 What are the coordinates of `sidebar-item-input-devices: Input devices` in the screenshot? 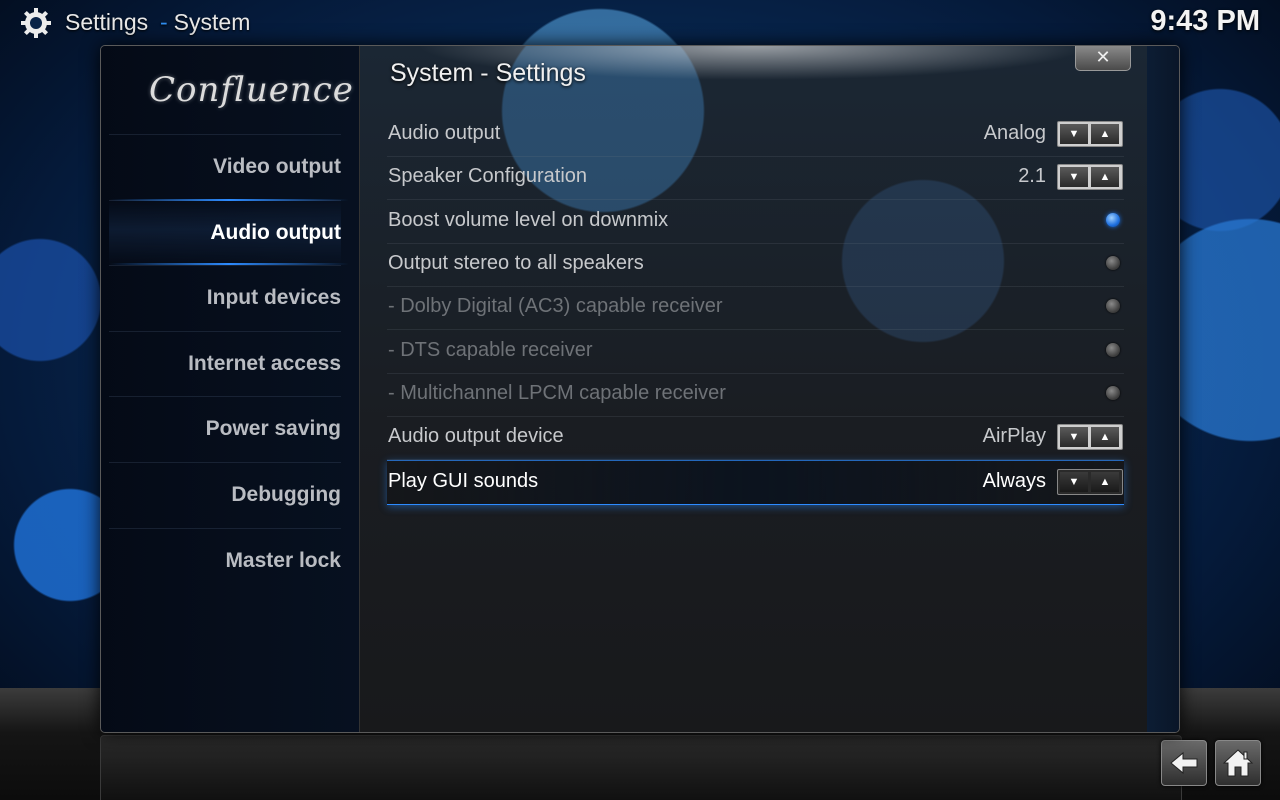 It's located at (225, 297).